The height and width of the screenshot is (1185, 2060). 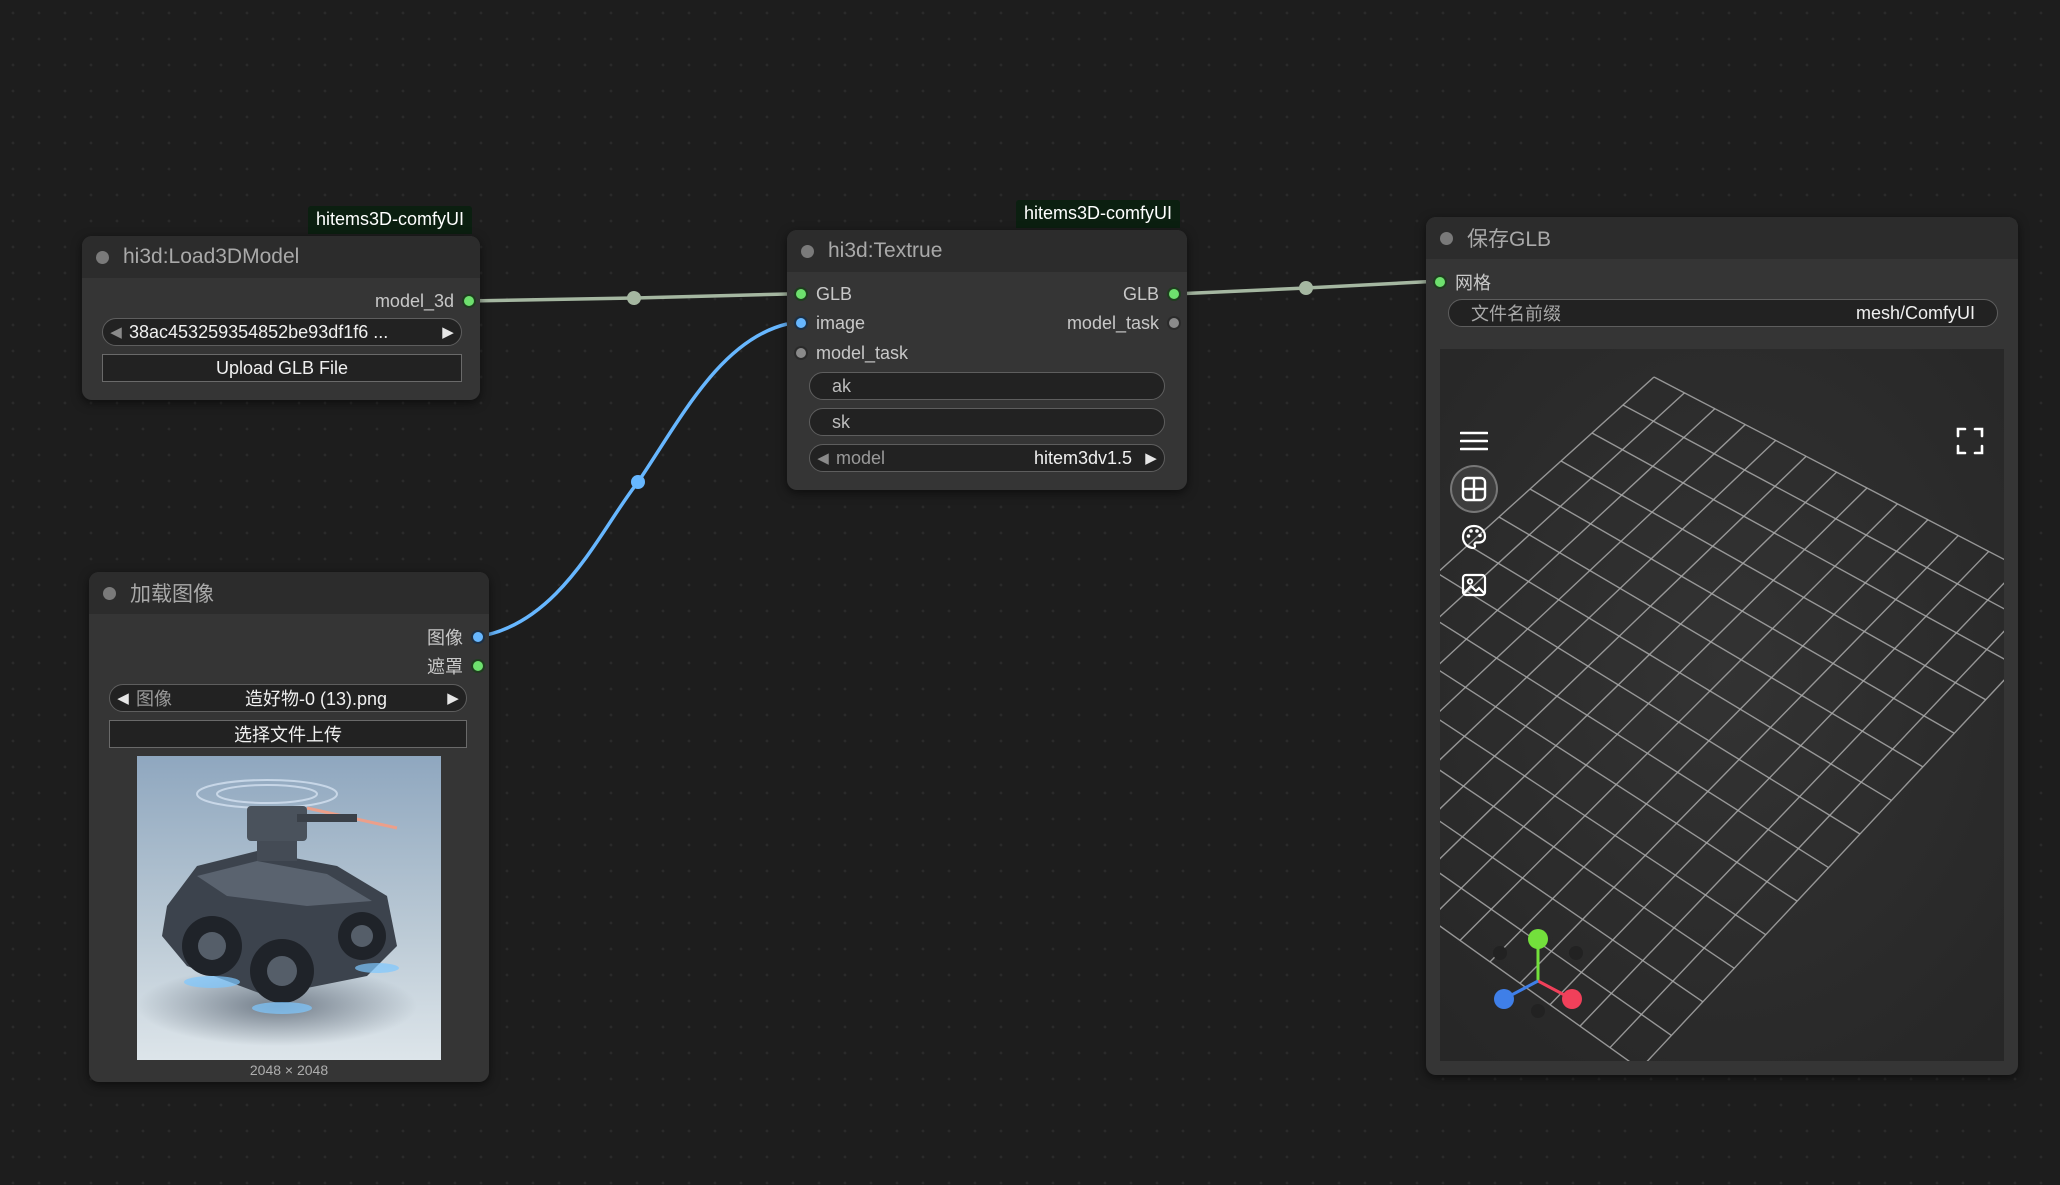 What do you see at coordinates (885, 250) in the screenshot?
I see `node-title: hi3d:Textrue` at bounding box center [885, 250].